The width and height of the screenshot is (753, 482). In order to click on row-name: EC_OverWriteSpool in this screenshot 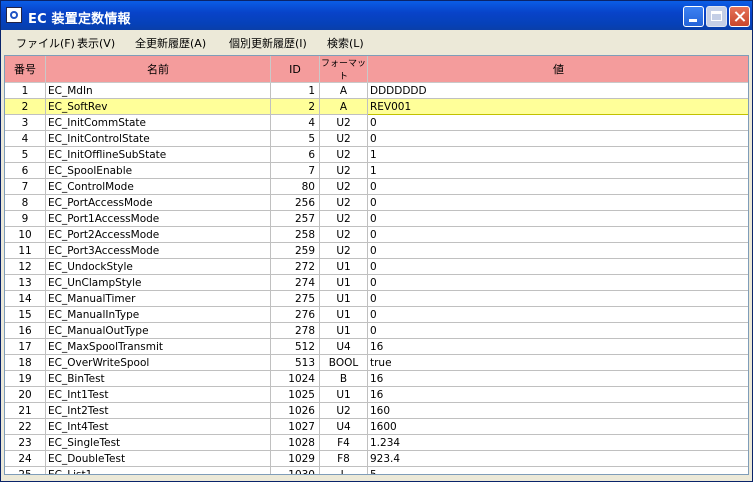, I will do `click(158, 362)`.